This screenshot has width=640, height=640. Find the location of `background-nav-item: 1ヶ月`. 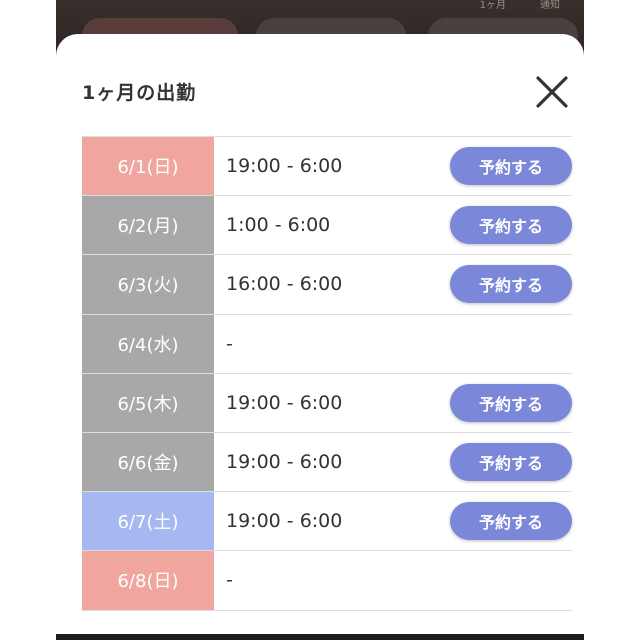

background-nav-item: 1ヶ月 is located at coordinates (492, 5).